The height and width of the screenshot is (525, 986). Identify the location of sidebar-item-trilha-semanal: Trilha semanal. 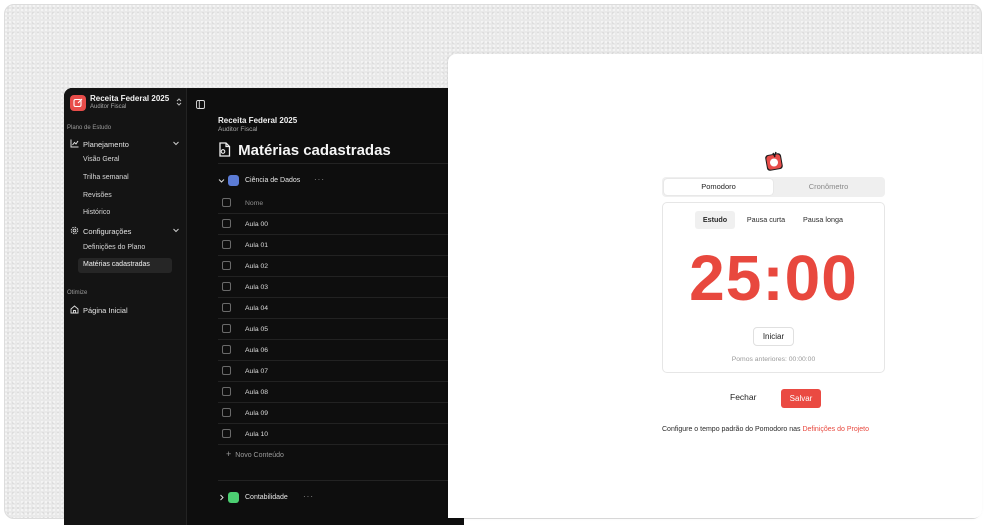
(125, 178).